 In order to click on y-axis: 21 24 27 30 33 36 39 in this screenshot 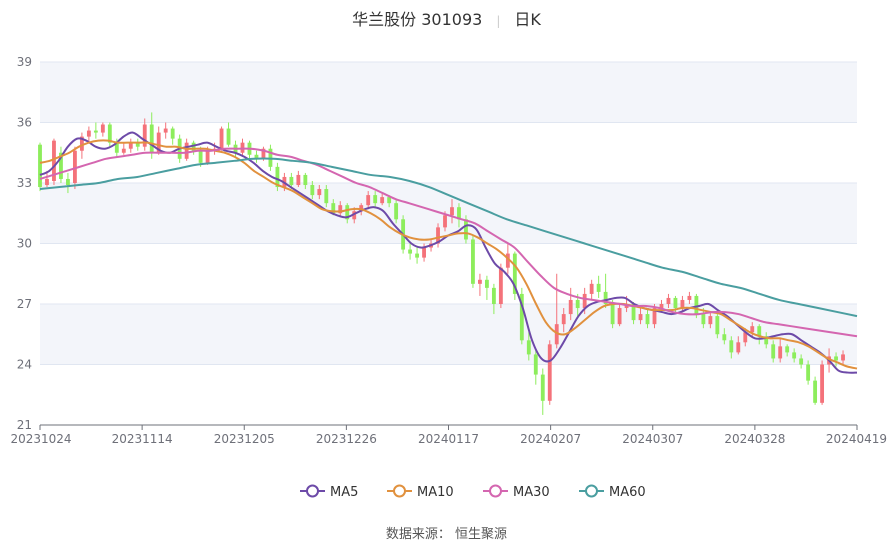, I will do `click(24, 243)`.